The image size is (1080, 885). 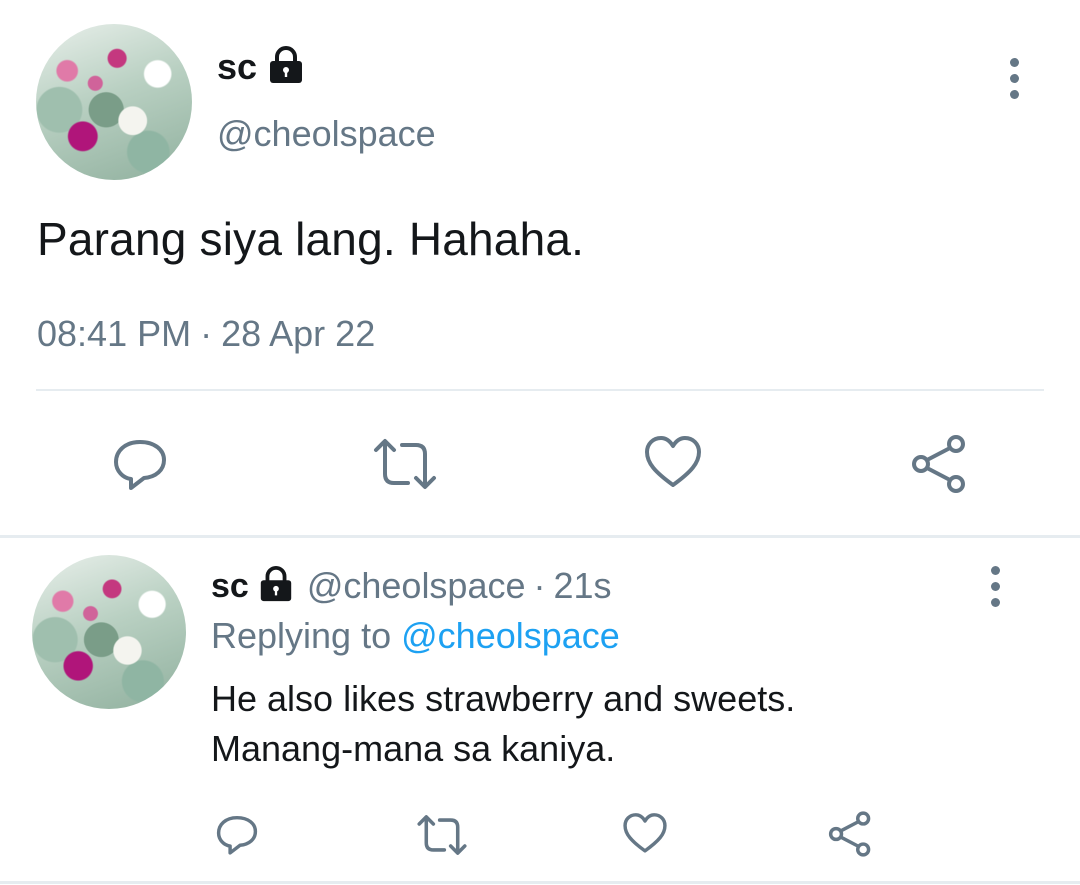 I want to click on main-tweet-date: 28 Apr 22, so click(x=298, y=334).